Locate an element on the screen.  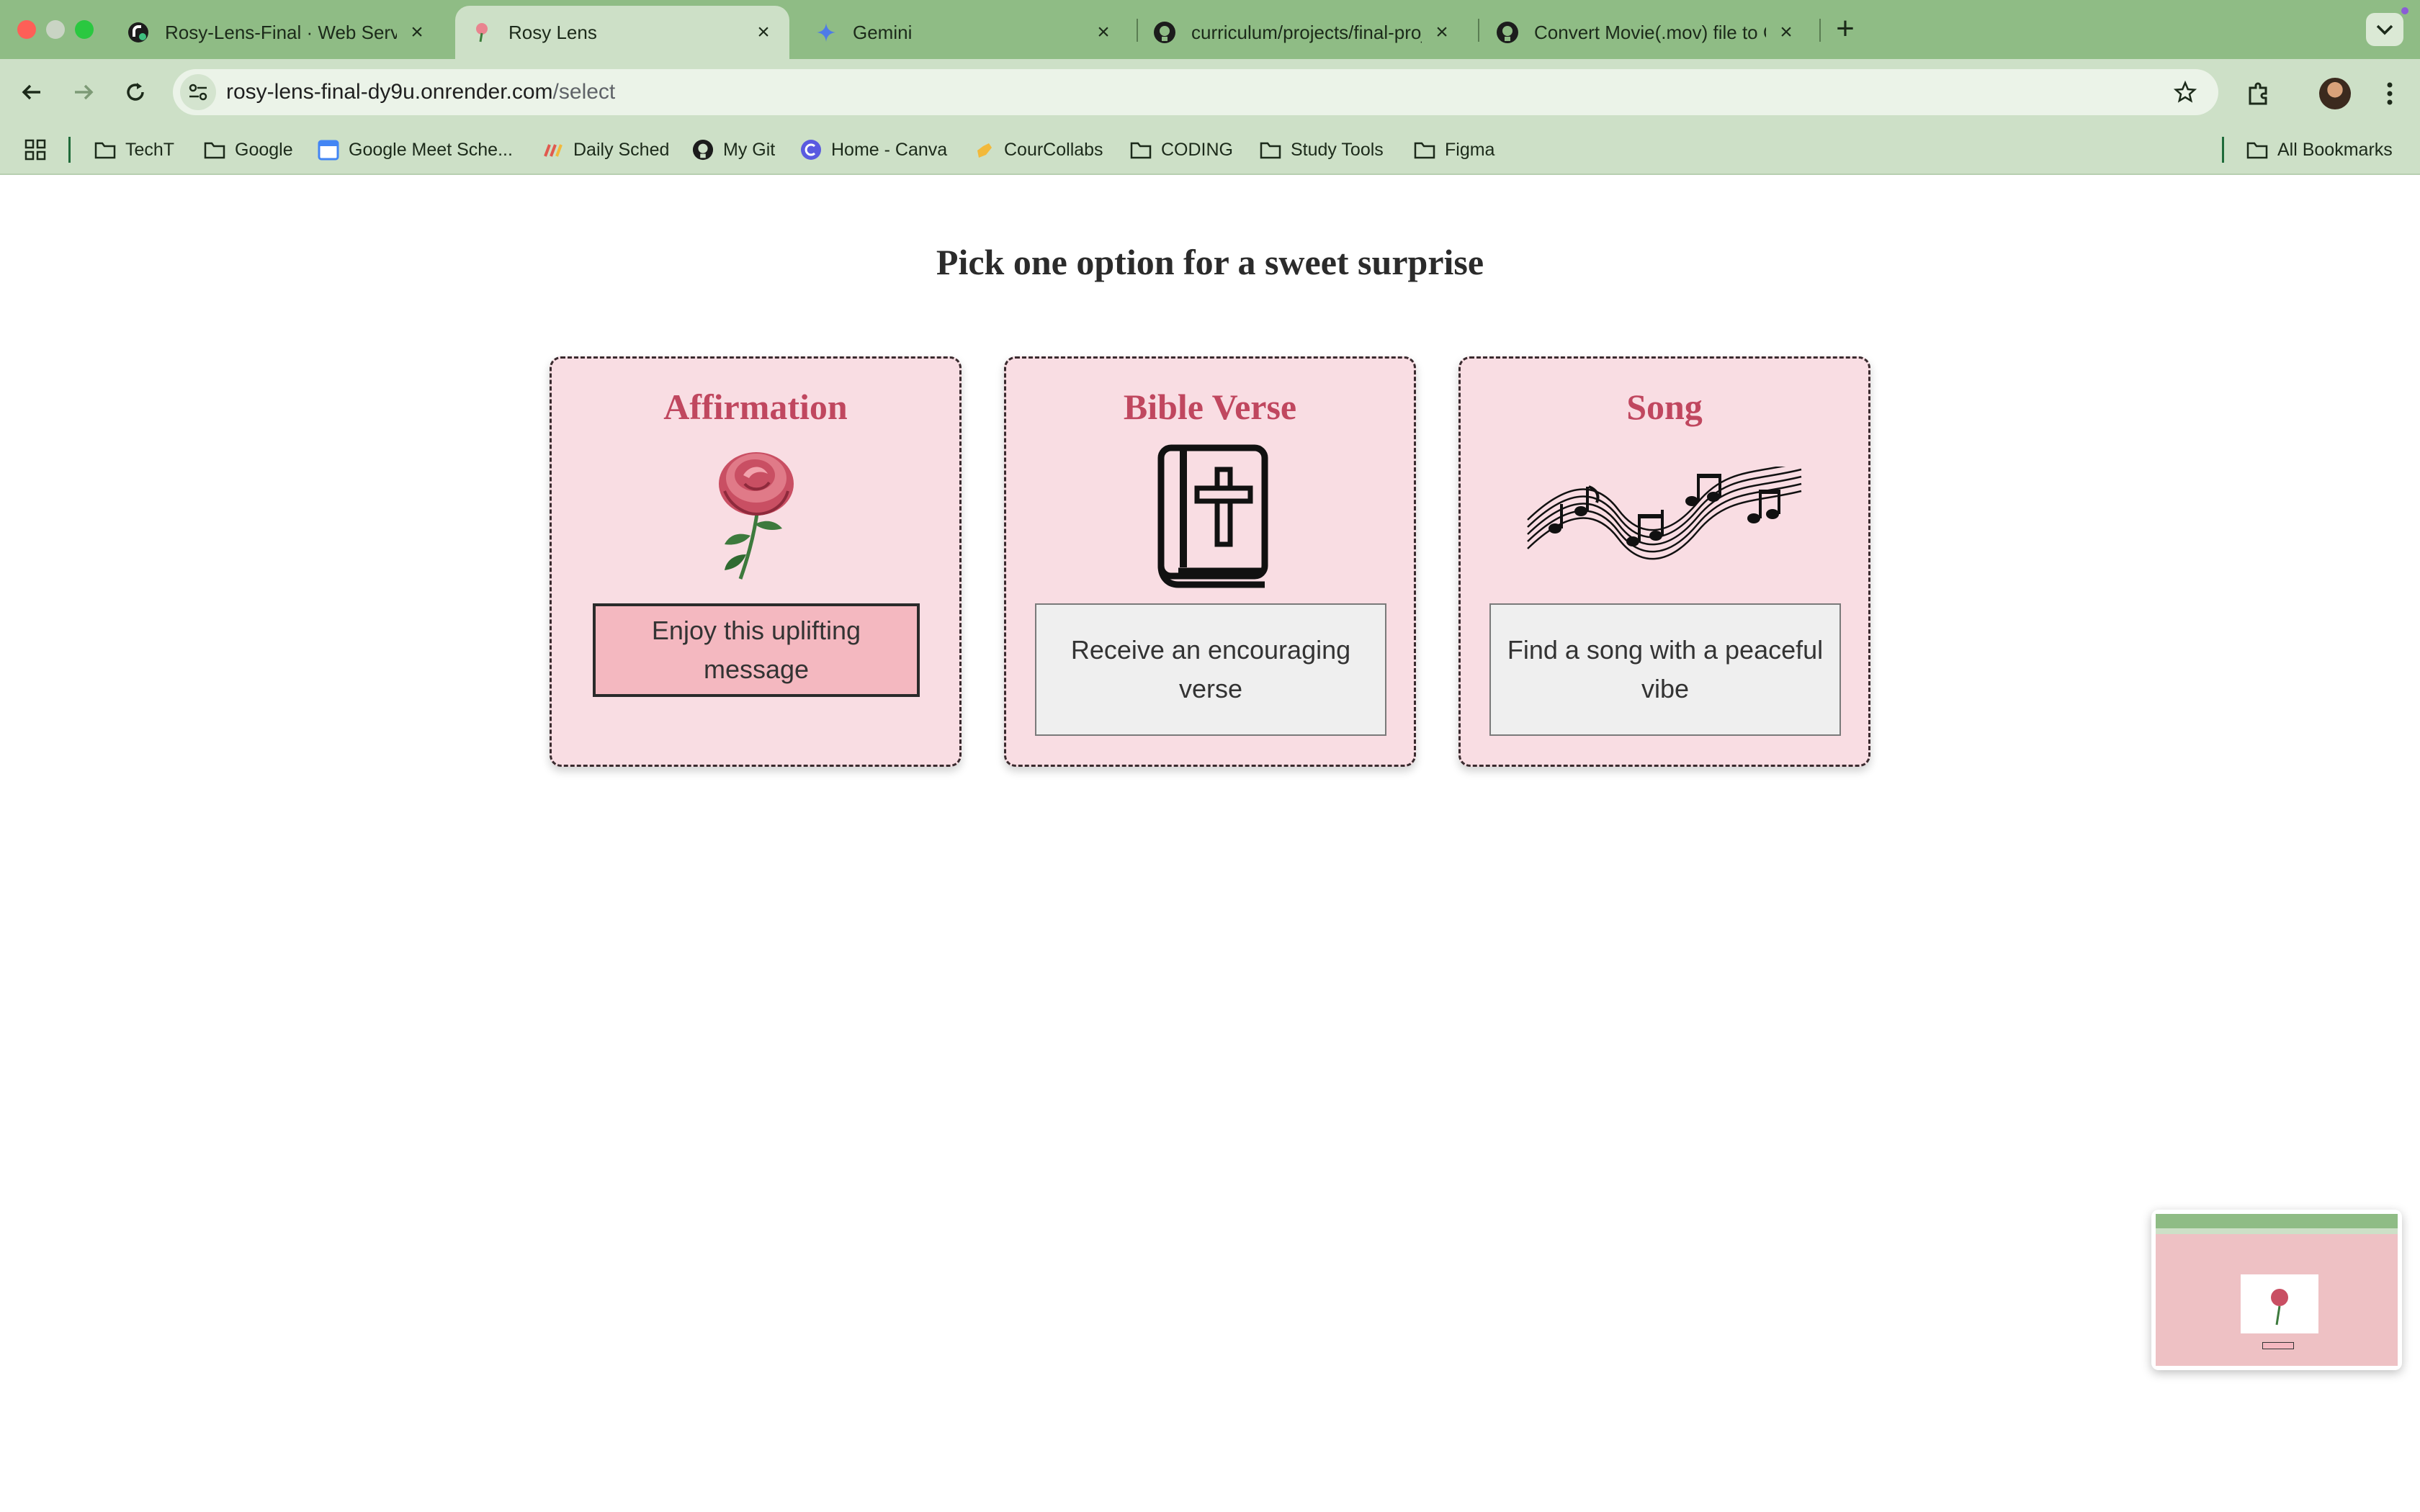
tab-separator is located at coordinates (1478, 30).